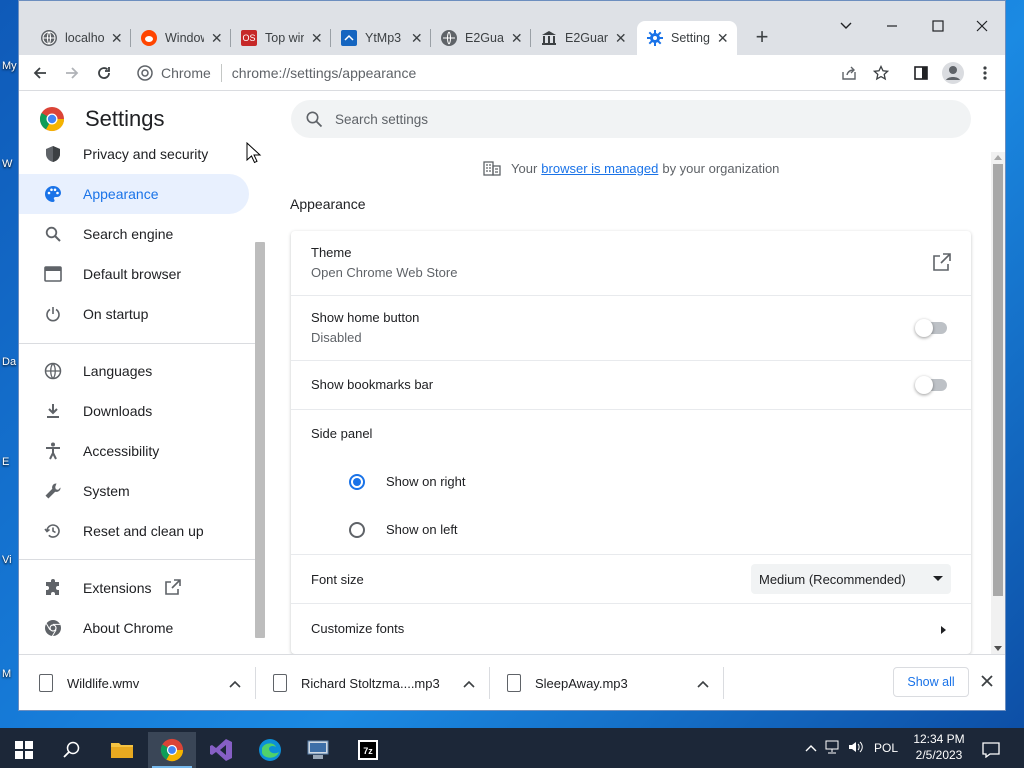  I want to click on notifications-button, so click(991, 750).